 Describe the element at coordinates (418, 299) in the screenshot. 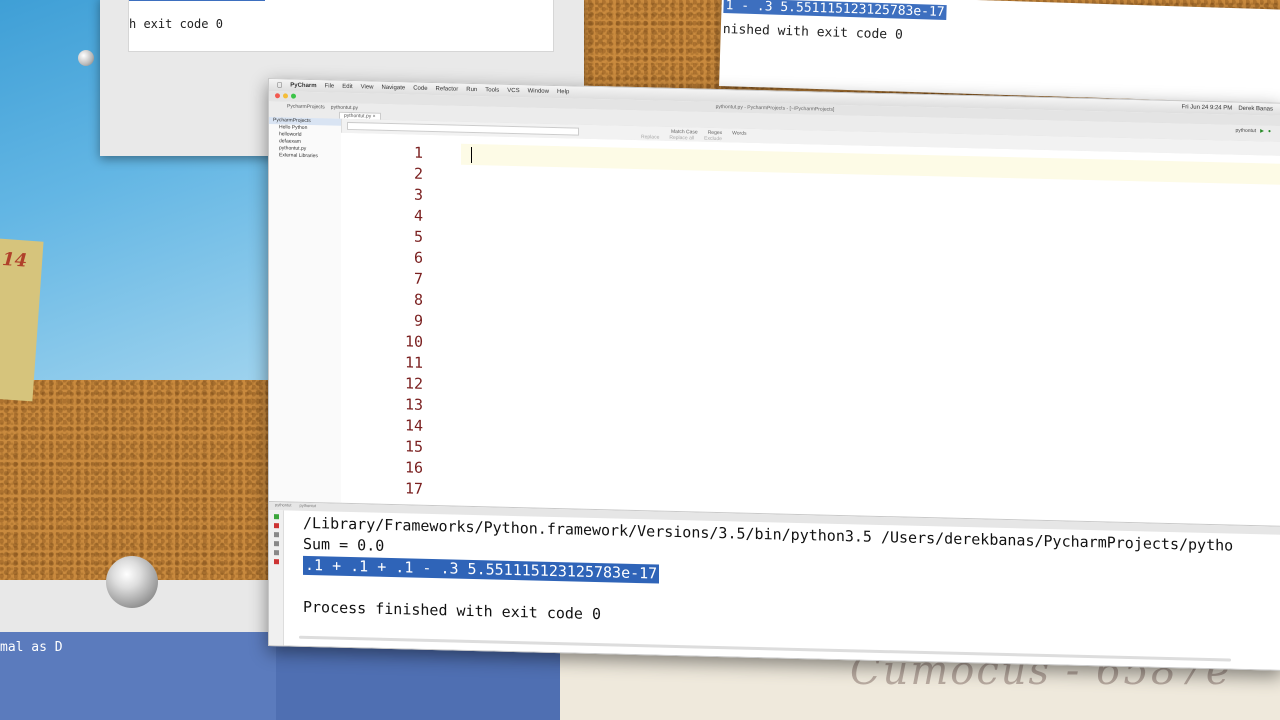

I see `line-number: 8` at that location.